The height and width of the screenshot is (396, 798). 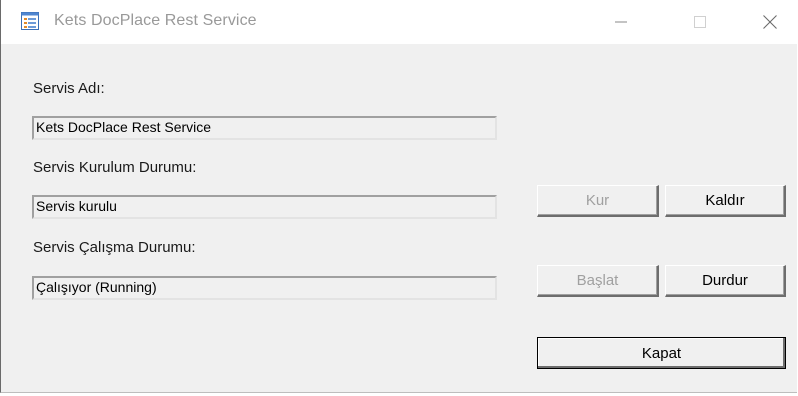 What do you see at coordinates (725, 201) in the screenshot?
I see `uninstall-button: Kaldır` at bounding box center [725, 201].